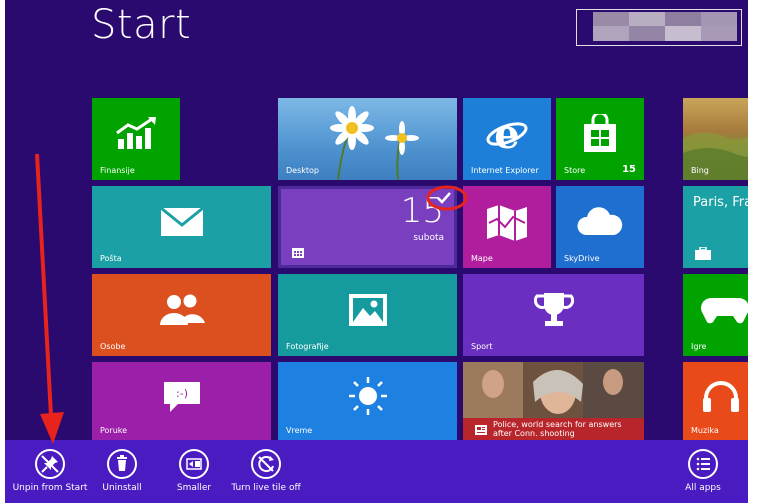 This screenshot has width=758, height=503. I want to click on annotation-arrow, so click(44, 285).